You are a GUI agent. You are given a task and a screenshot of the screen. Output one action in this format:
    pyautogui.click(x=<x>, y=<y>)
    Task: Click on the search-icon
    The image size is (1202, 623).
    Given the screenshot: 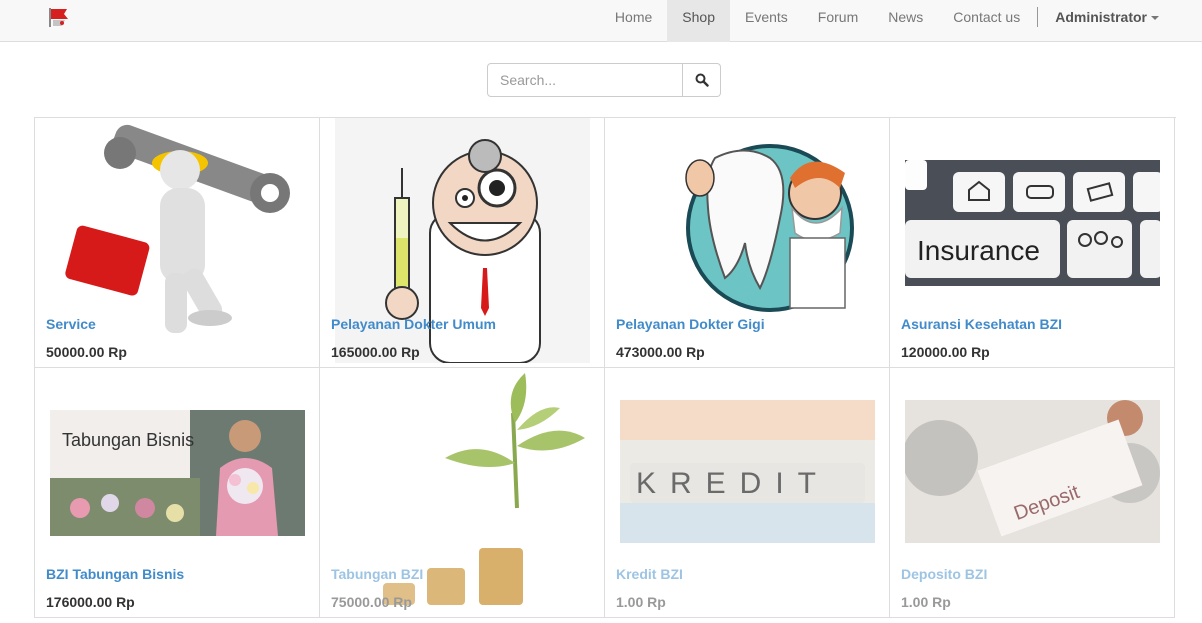 What is the action you would take?
    pyautogui.click(x=702, y=80)
    